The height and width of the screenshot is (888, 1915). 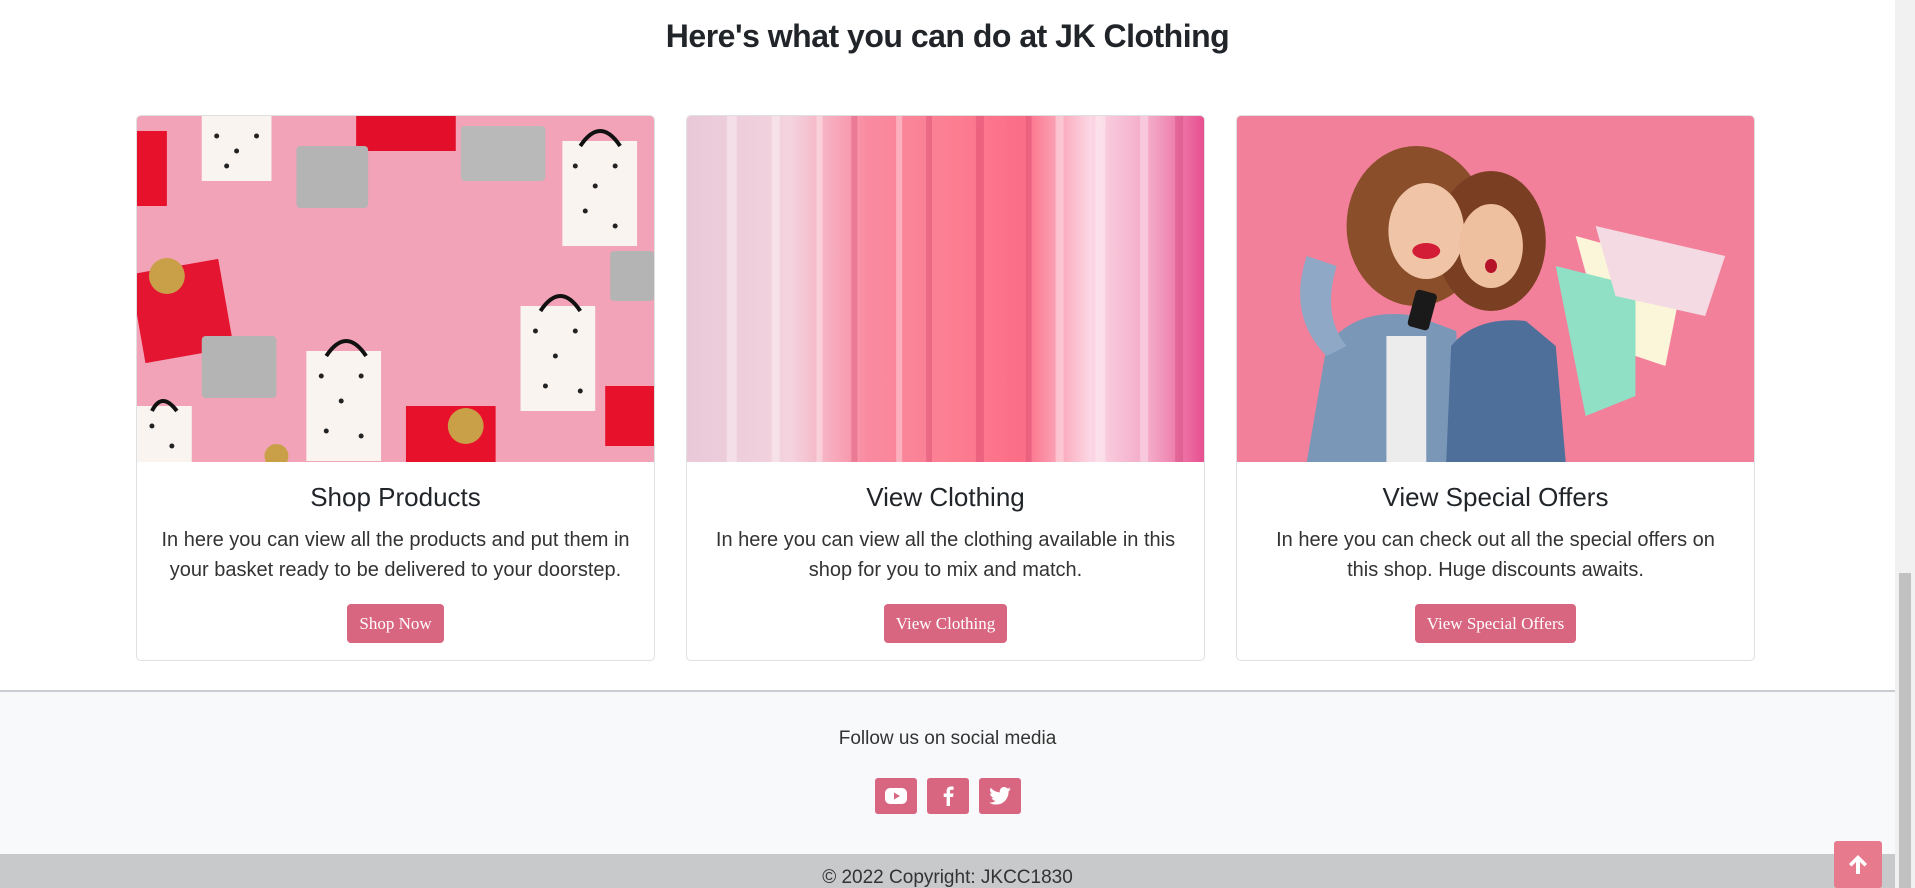 What do you see at coordinates (945, 497) in the screenshot?
I see `card-title: View Clothing` at bounding box center [945, 497].